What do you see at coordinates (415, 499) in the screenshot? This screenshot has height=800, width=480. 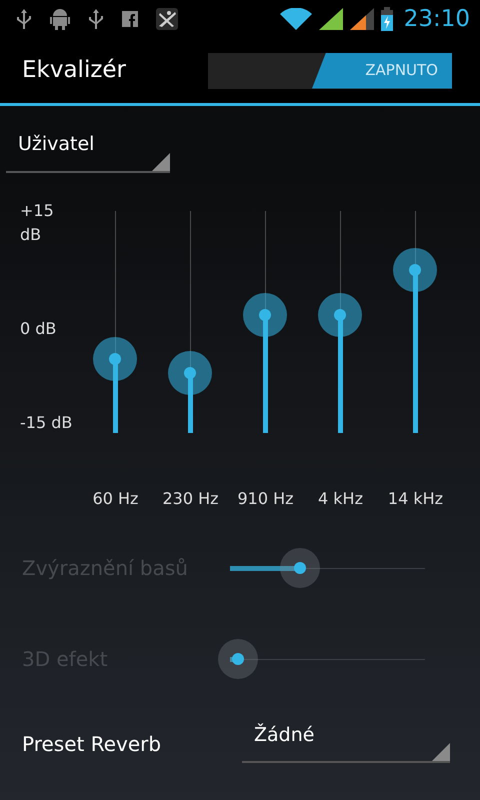 I see `frequency-label: 14 kHz` at bounding box center [415, 499].